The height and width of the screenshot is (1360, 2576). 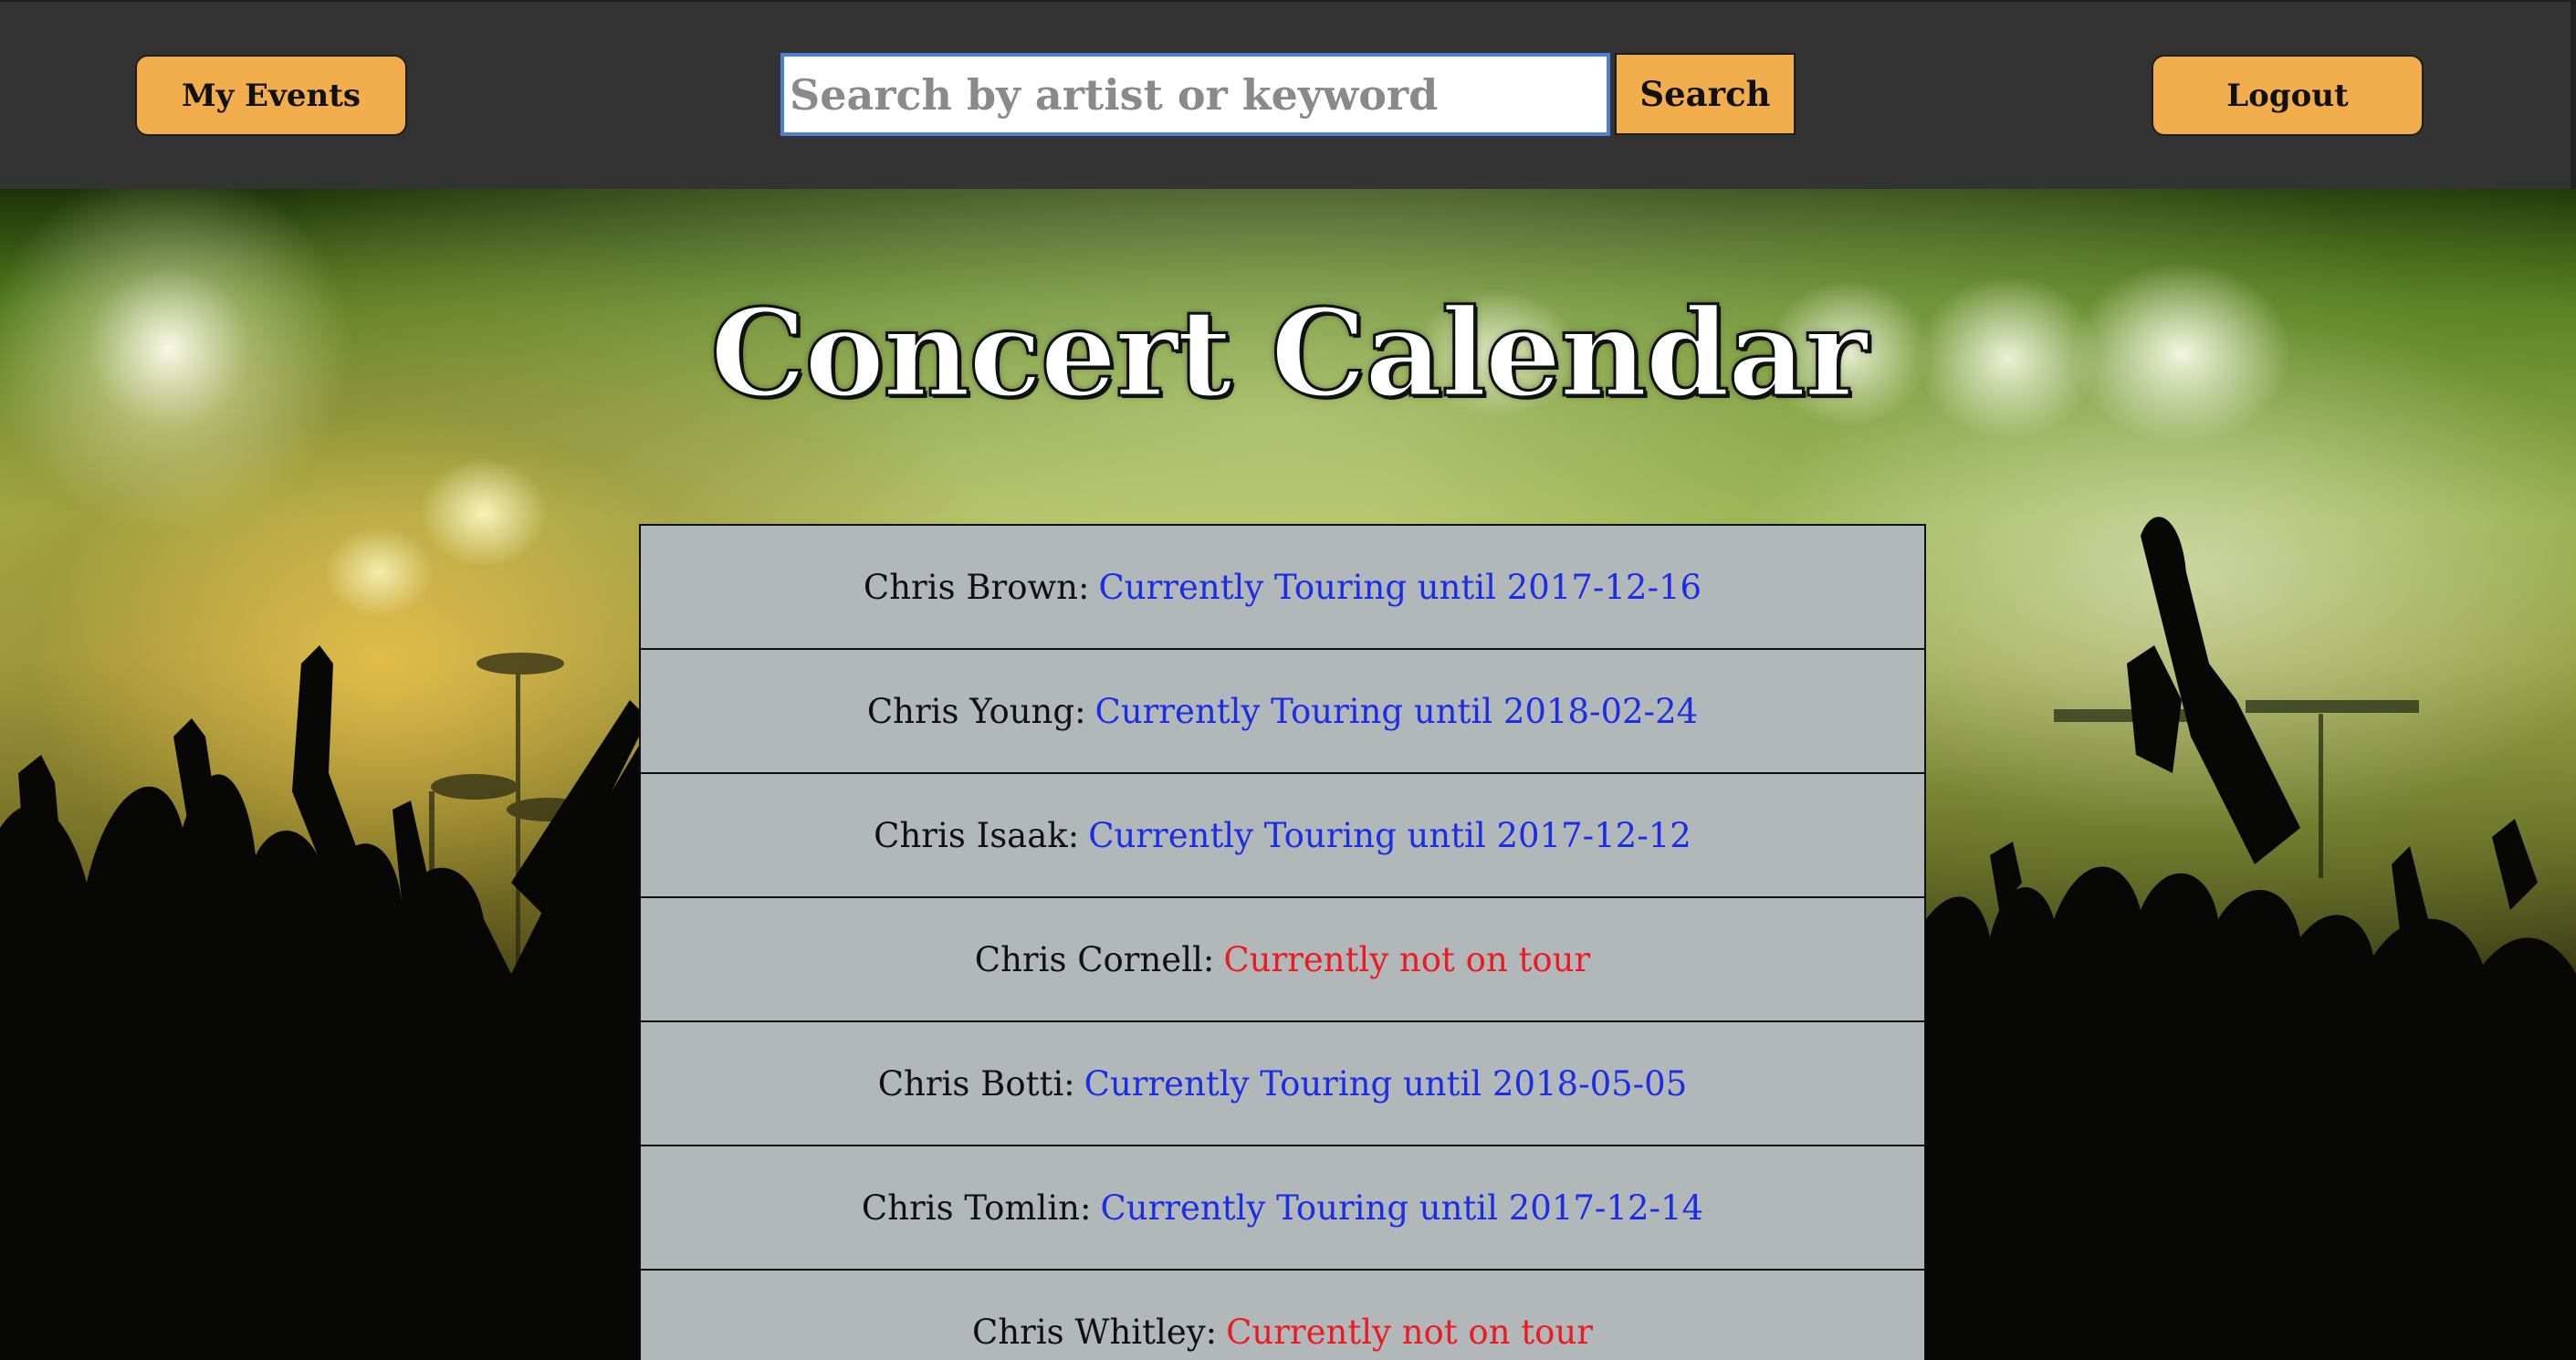 I want to click on search-button: Search, so click(x=1706, y=94).